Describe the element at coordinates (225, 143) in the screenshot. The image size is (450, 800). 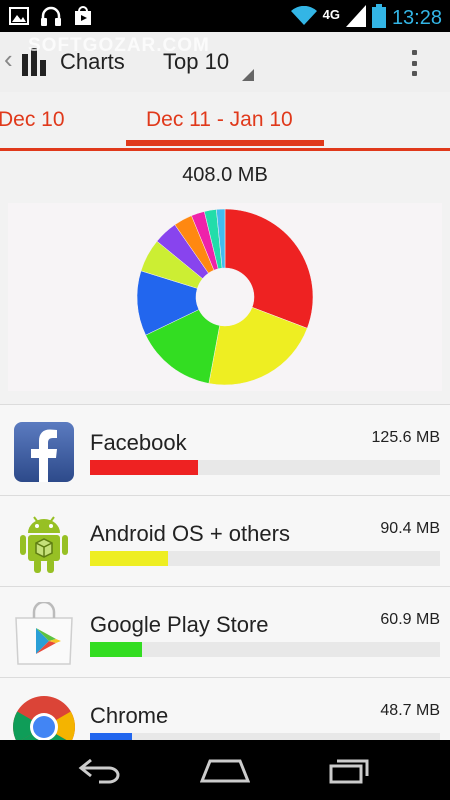
I see `tab-indicator` at that location.